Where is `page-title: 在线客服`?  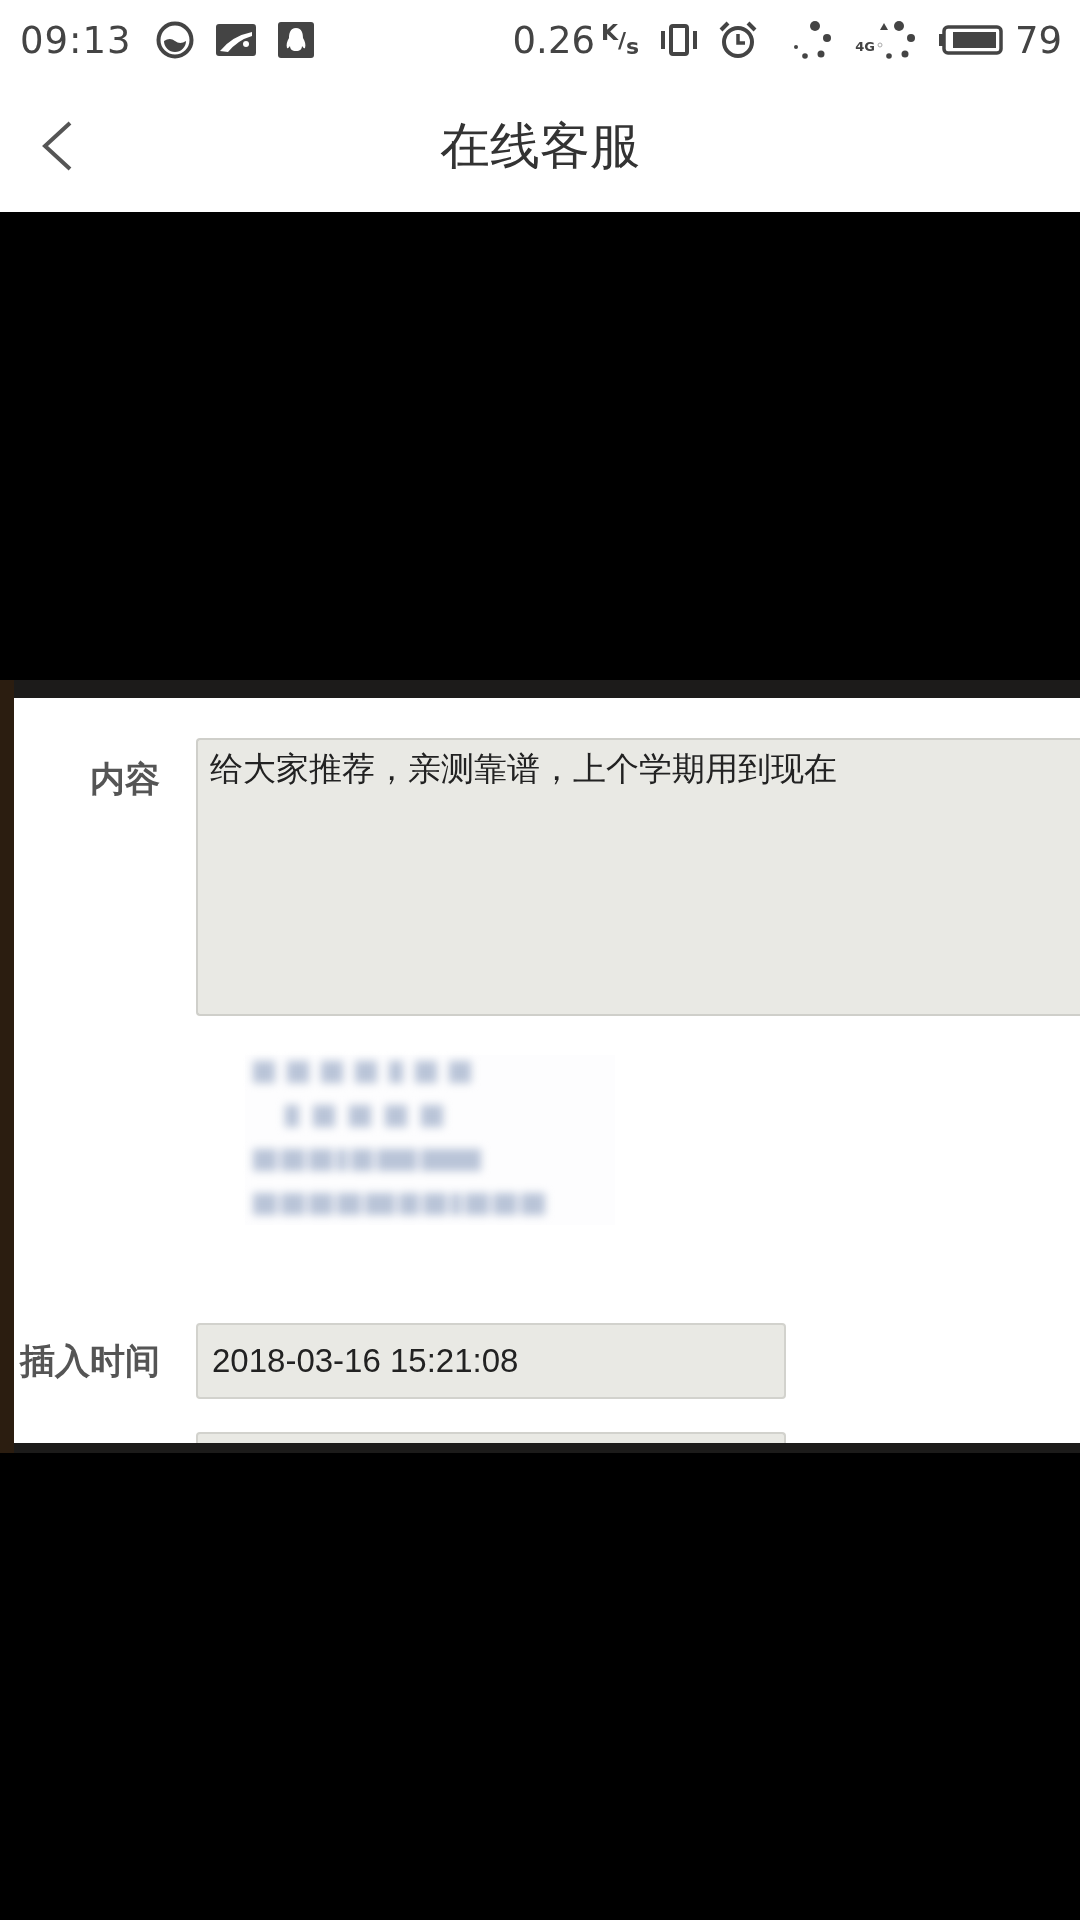 page-title: 在线客服 is located at coordinates (540, 146).